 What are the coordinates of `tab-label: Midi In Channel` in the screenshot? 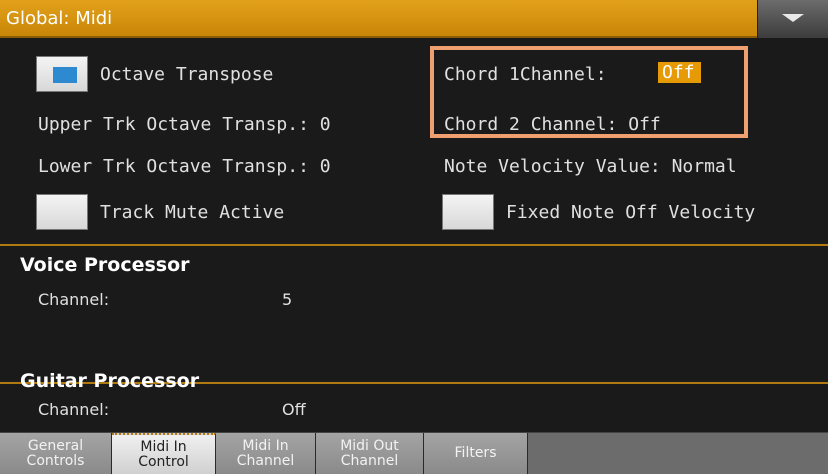 It's located at (265, 453).